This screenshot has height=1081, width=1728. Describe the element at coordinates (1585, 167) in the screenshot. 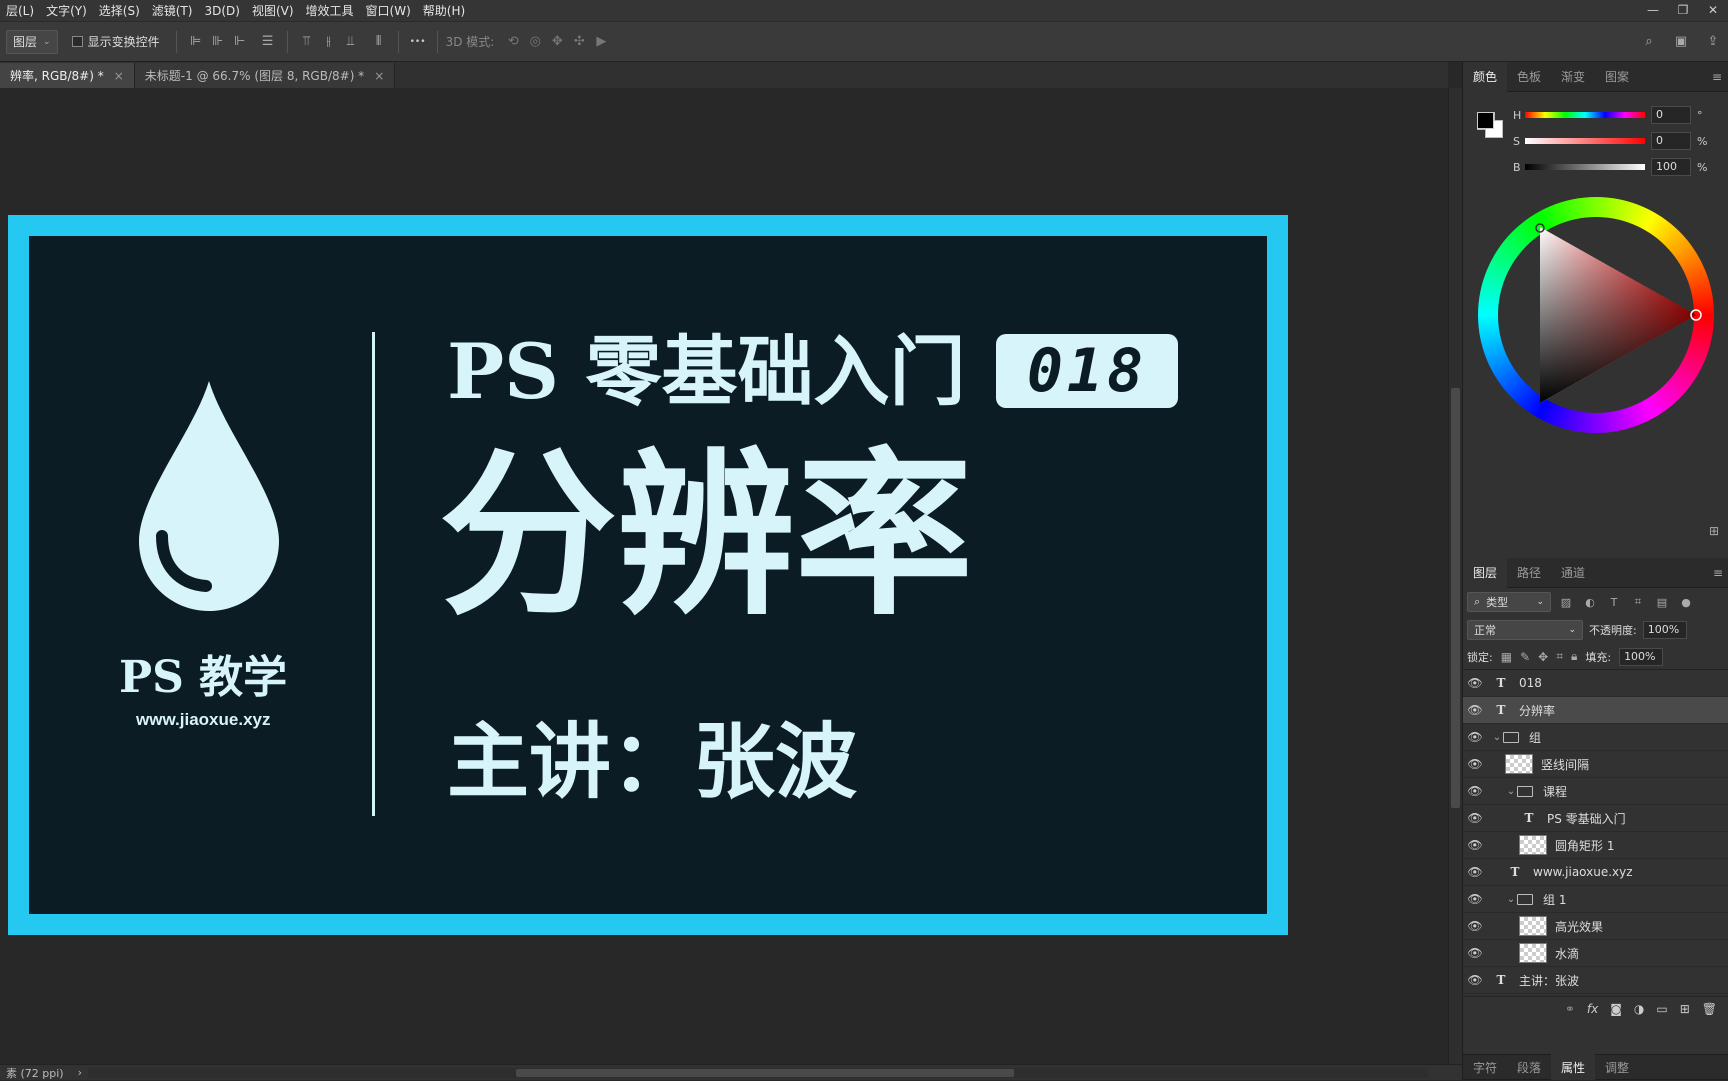

I see `brightness-track` at that location.